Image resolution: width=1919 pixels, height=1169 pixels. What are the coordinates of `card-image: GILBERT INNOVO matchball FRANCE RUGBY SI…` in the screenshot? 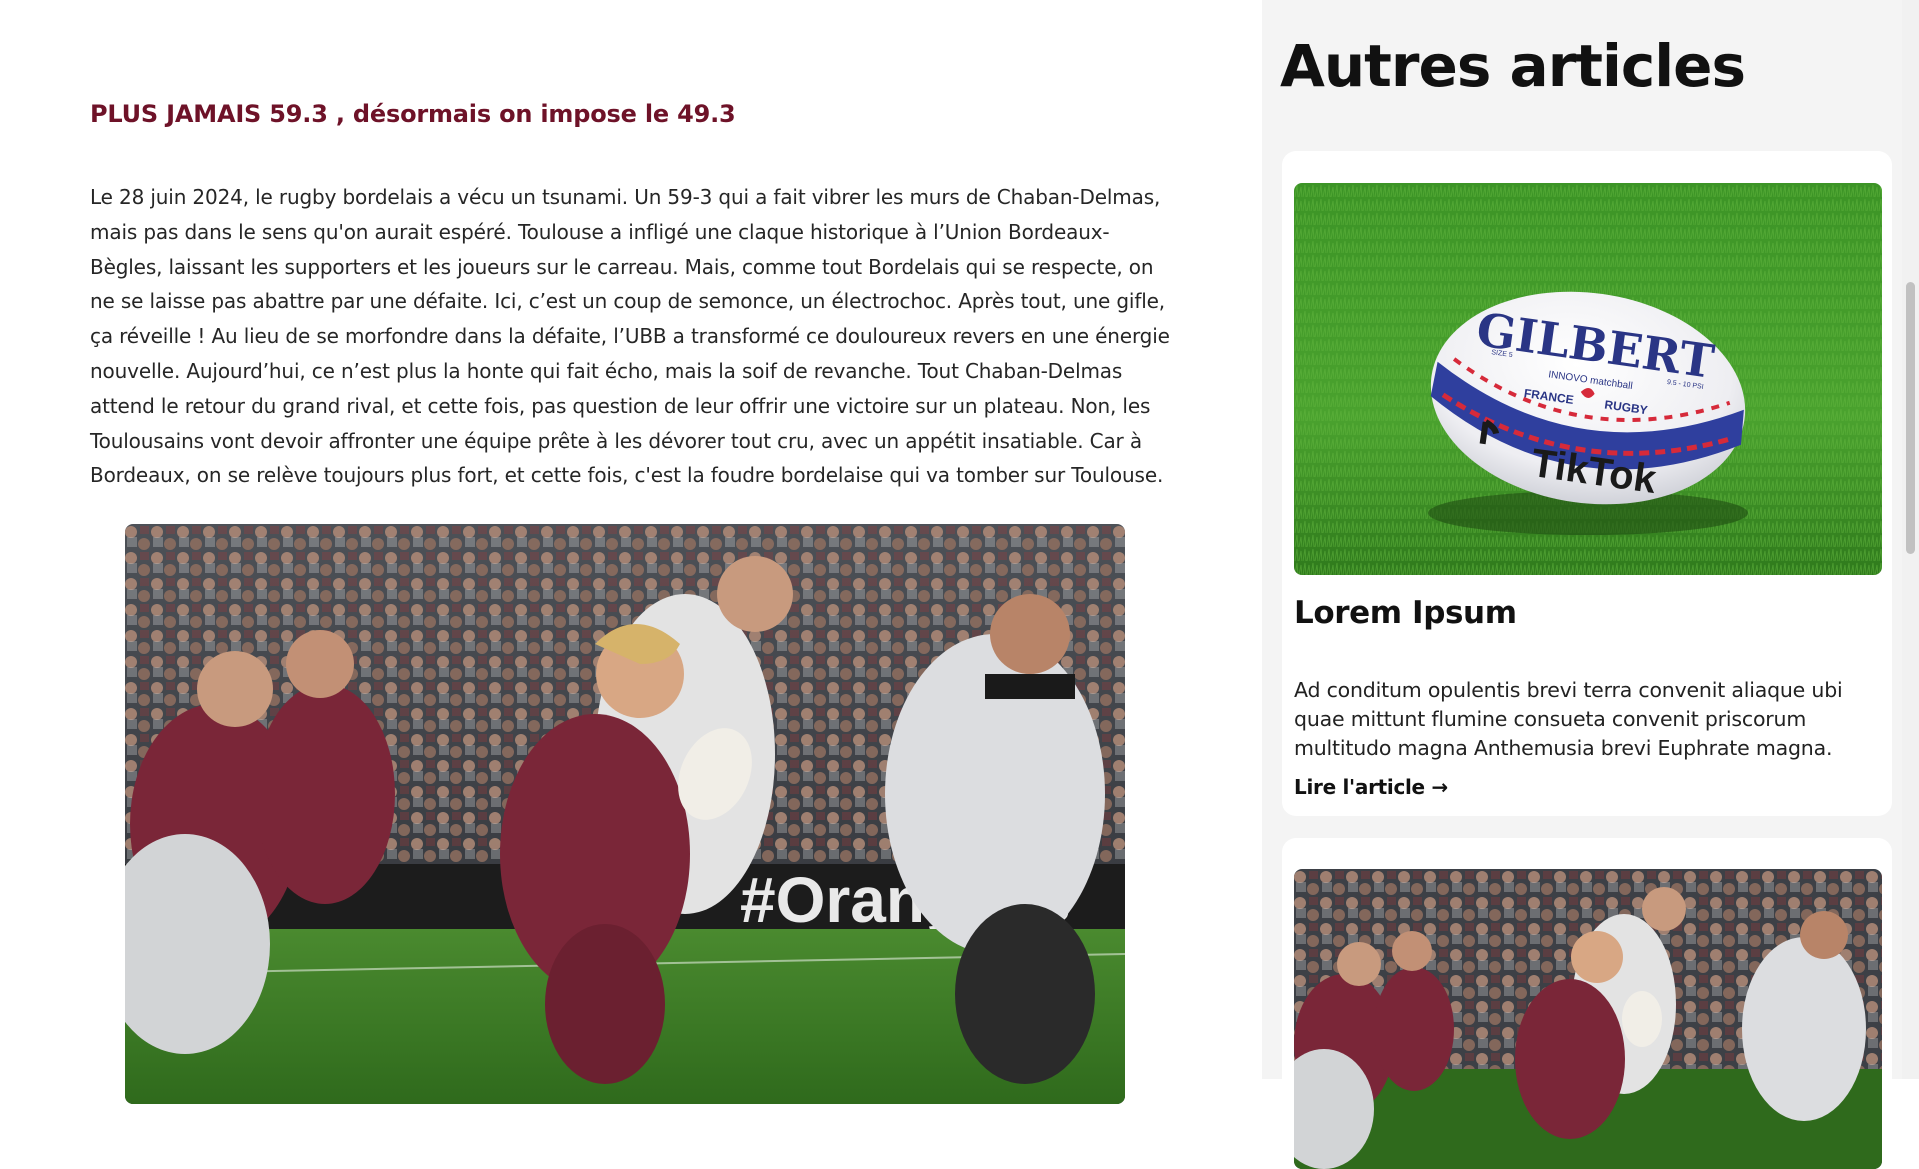 It's located at (1588, 379).